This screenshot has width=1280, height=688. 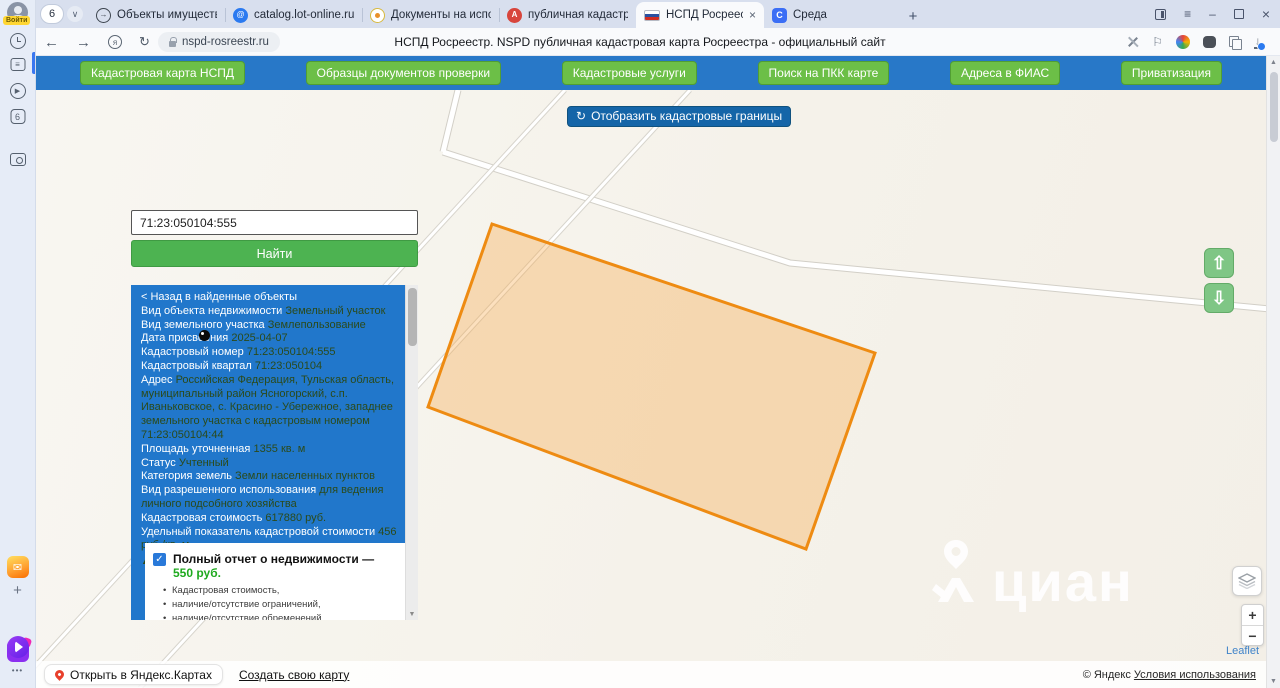 I want to click on video-icon: ▶, so click(x=17, y=91).